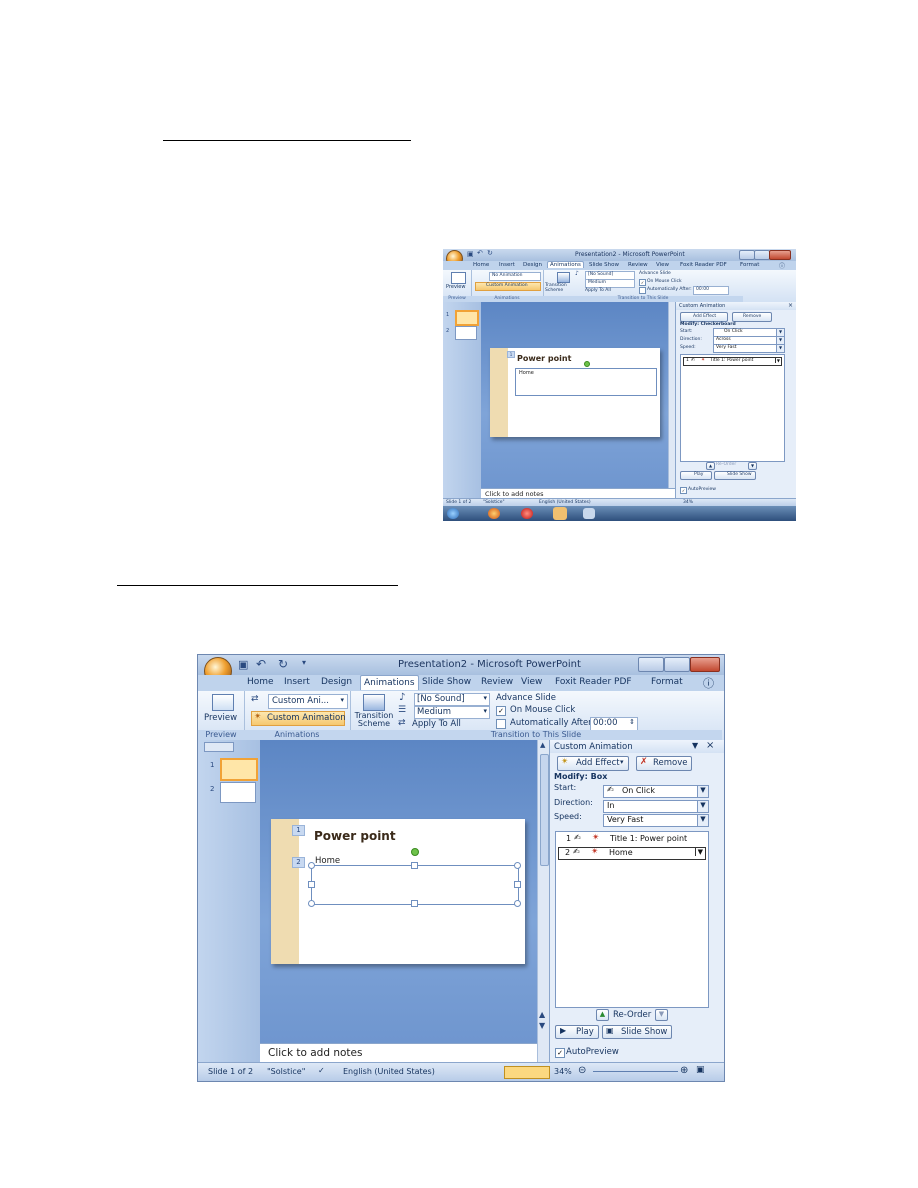 Image resolution: width=918 pixels, height=1188 pixels. Describe the element at coordinates (582, 1070) in the screenshot. I see `zoom-out-icon: ⊝` at that location.